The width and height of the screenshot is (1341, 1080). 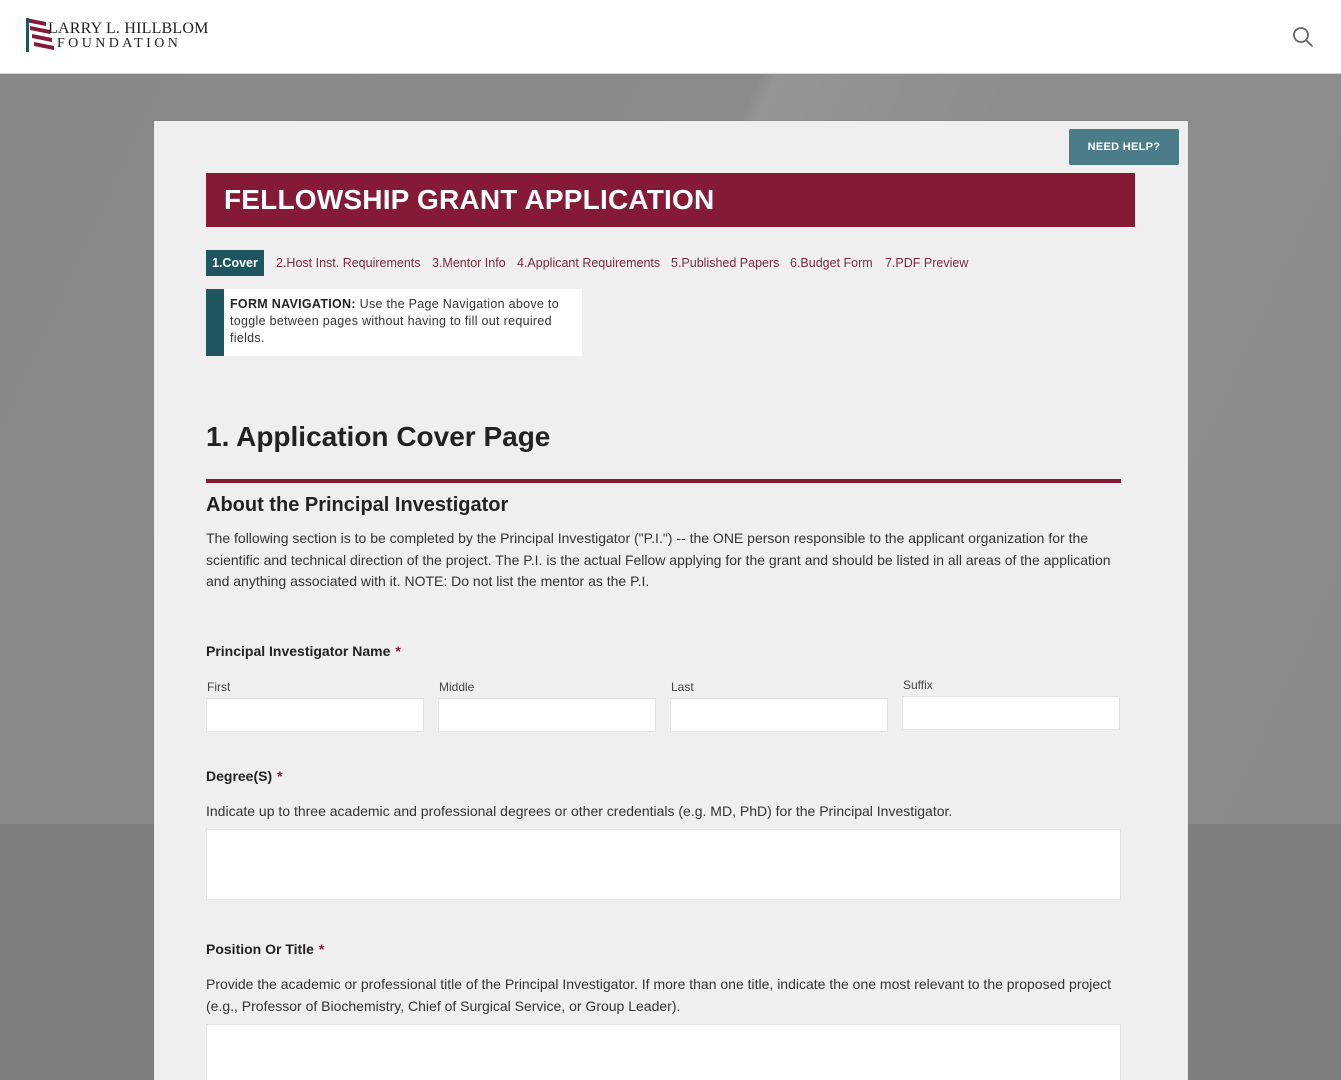 What do you see at coordinates (831, 263) in the screenshot?
I see `tab-budget-form: 6.Budget Form` at bounding box center [831, 263].